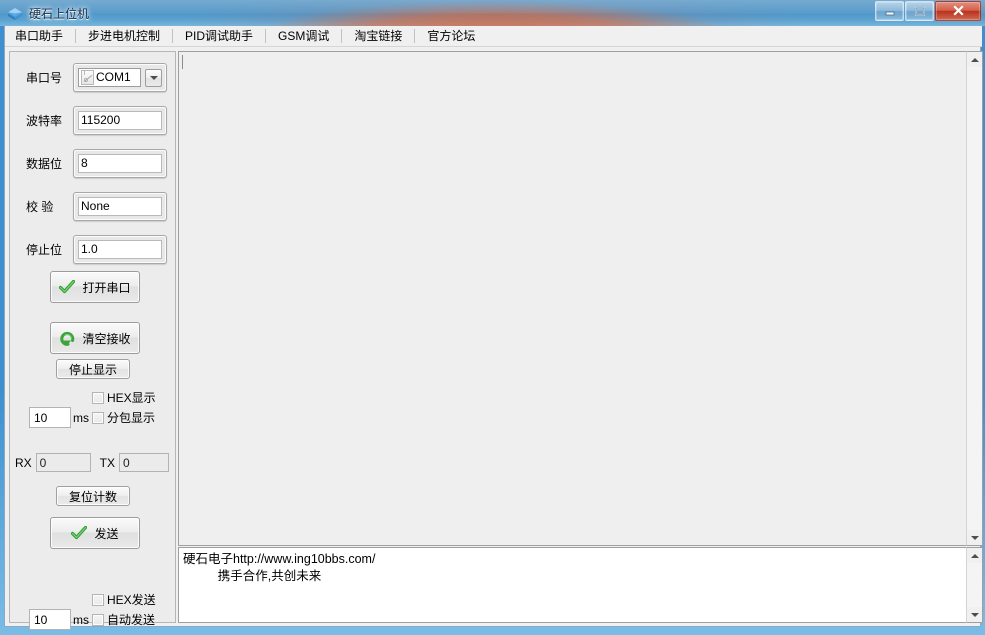 This screenshot has height=635, width=985. I want to click on databits-row: 数据位 8, so click(96, 163).